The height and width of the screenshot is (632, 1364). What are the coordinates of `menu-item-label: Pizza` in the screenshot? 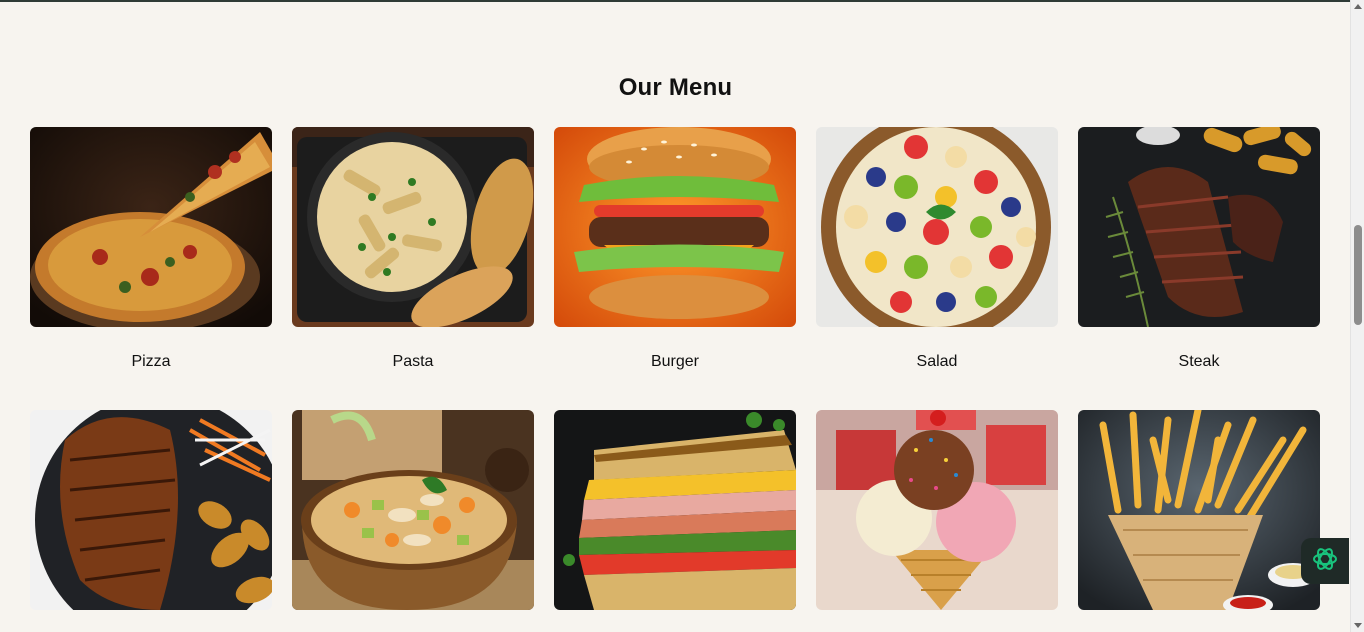 It's located at (151, 361).